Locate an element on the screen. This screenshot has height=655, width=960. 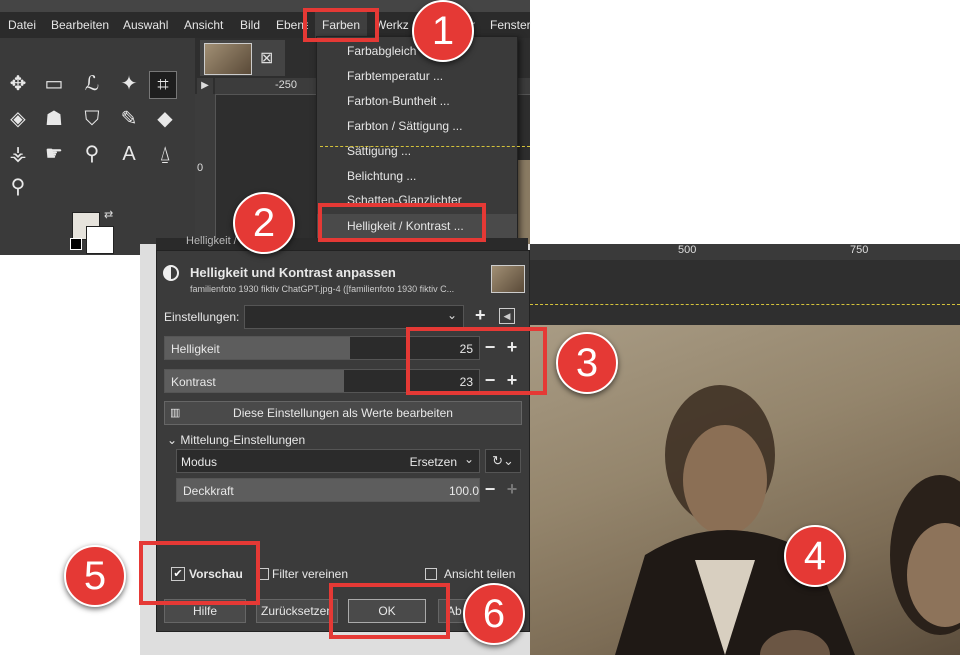
ruler-corner-icon: ▶ is located at coordinates (205, 86).